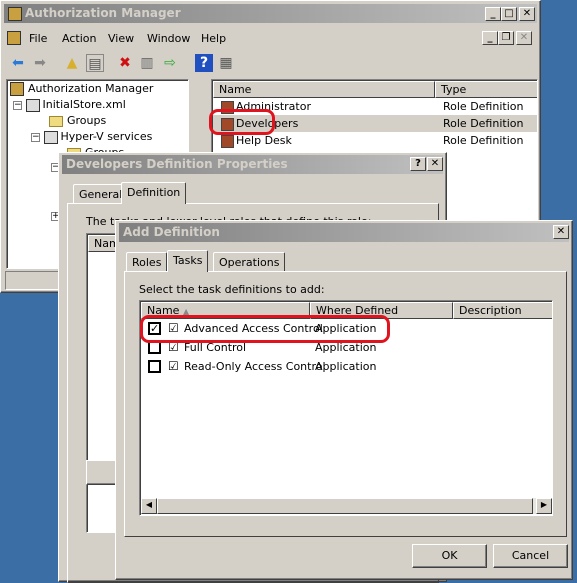 The height and width of the screenshot is (583, 577). What do you see at coordinates (506, 38) in the screenshot?
I see `child-restore-button: ❐` at bounding box center [506, 38].